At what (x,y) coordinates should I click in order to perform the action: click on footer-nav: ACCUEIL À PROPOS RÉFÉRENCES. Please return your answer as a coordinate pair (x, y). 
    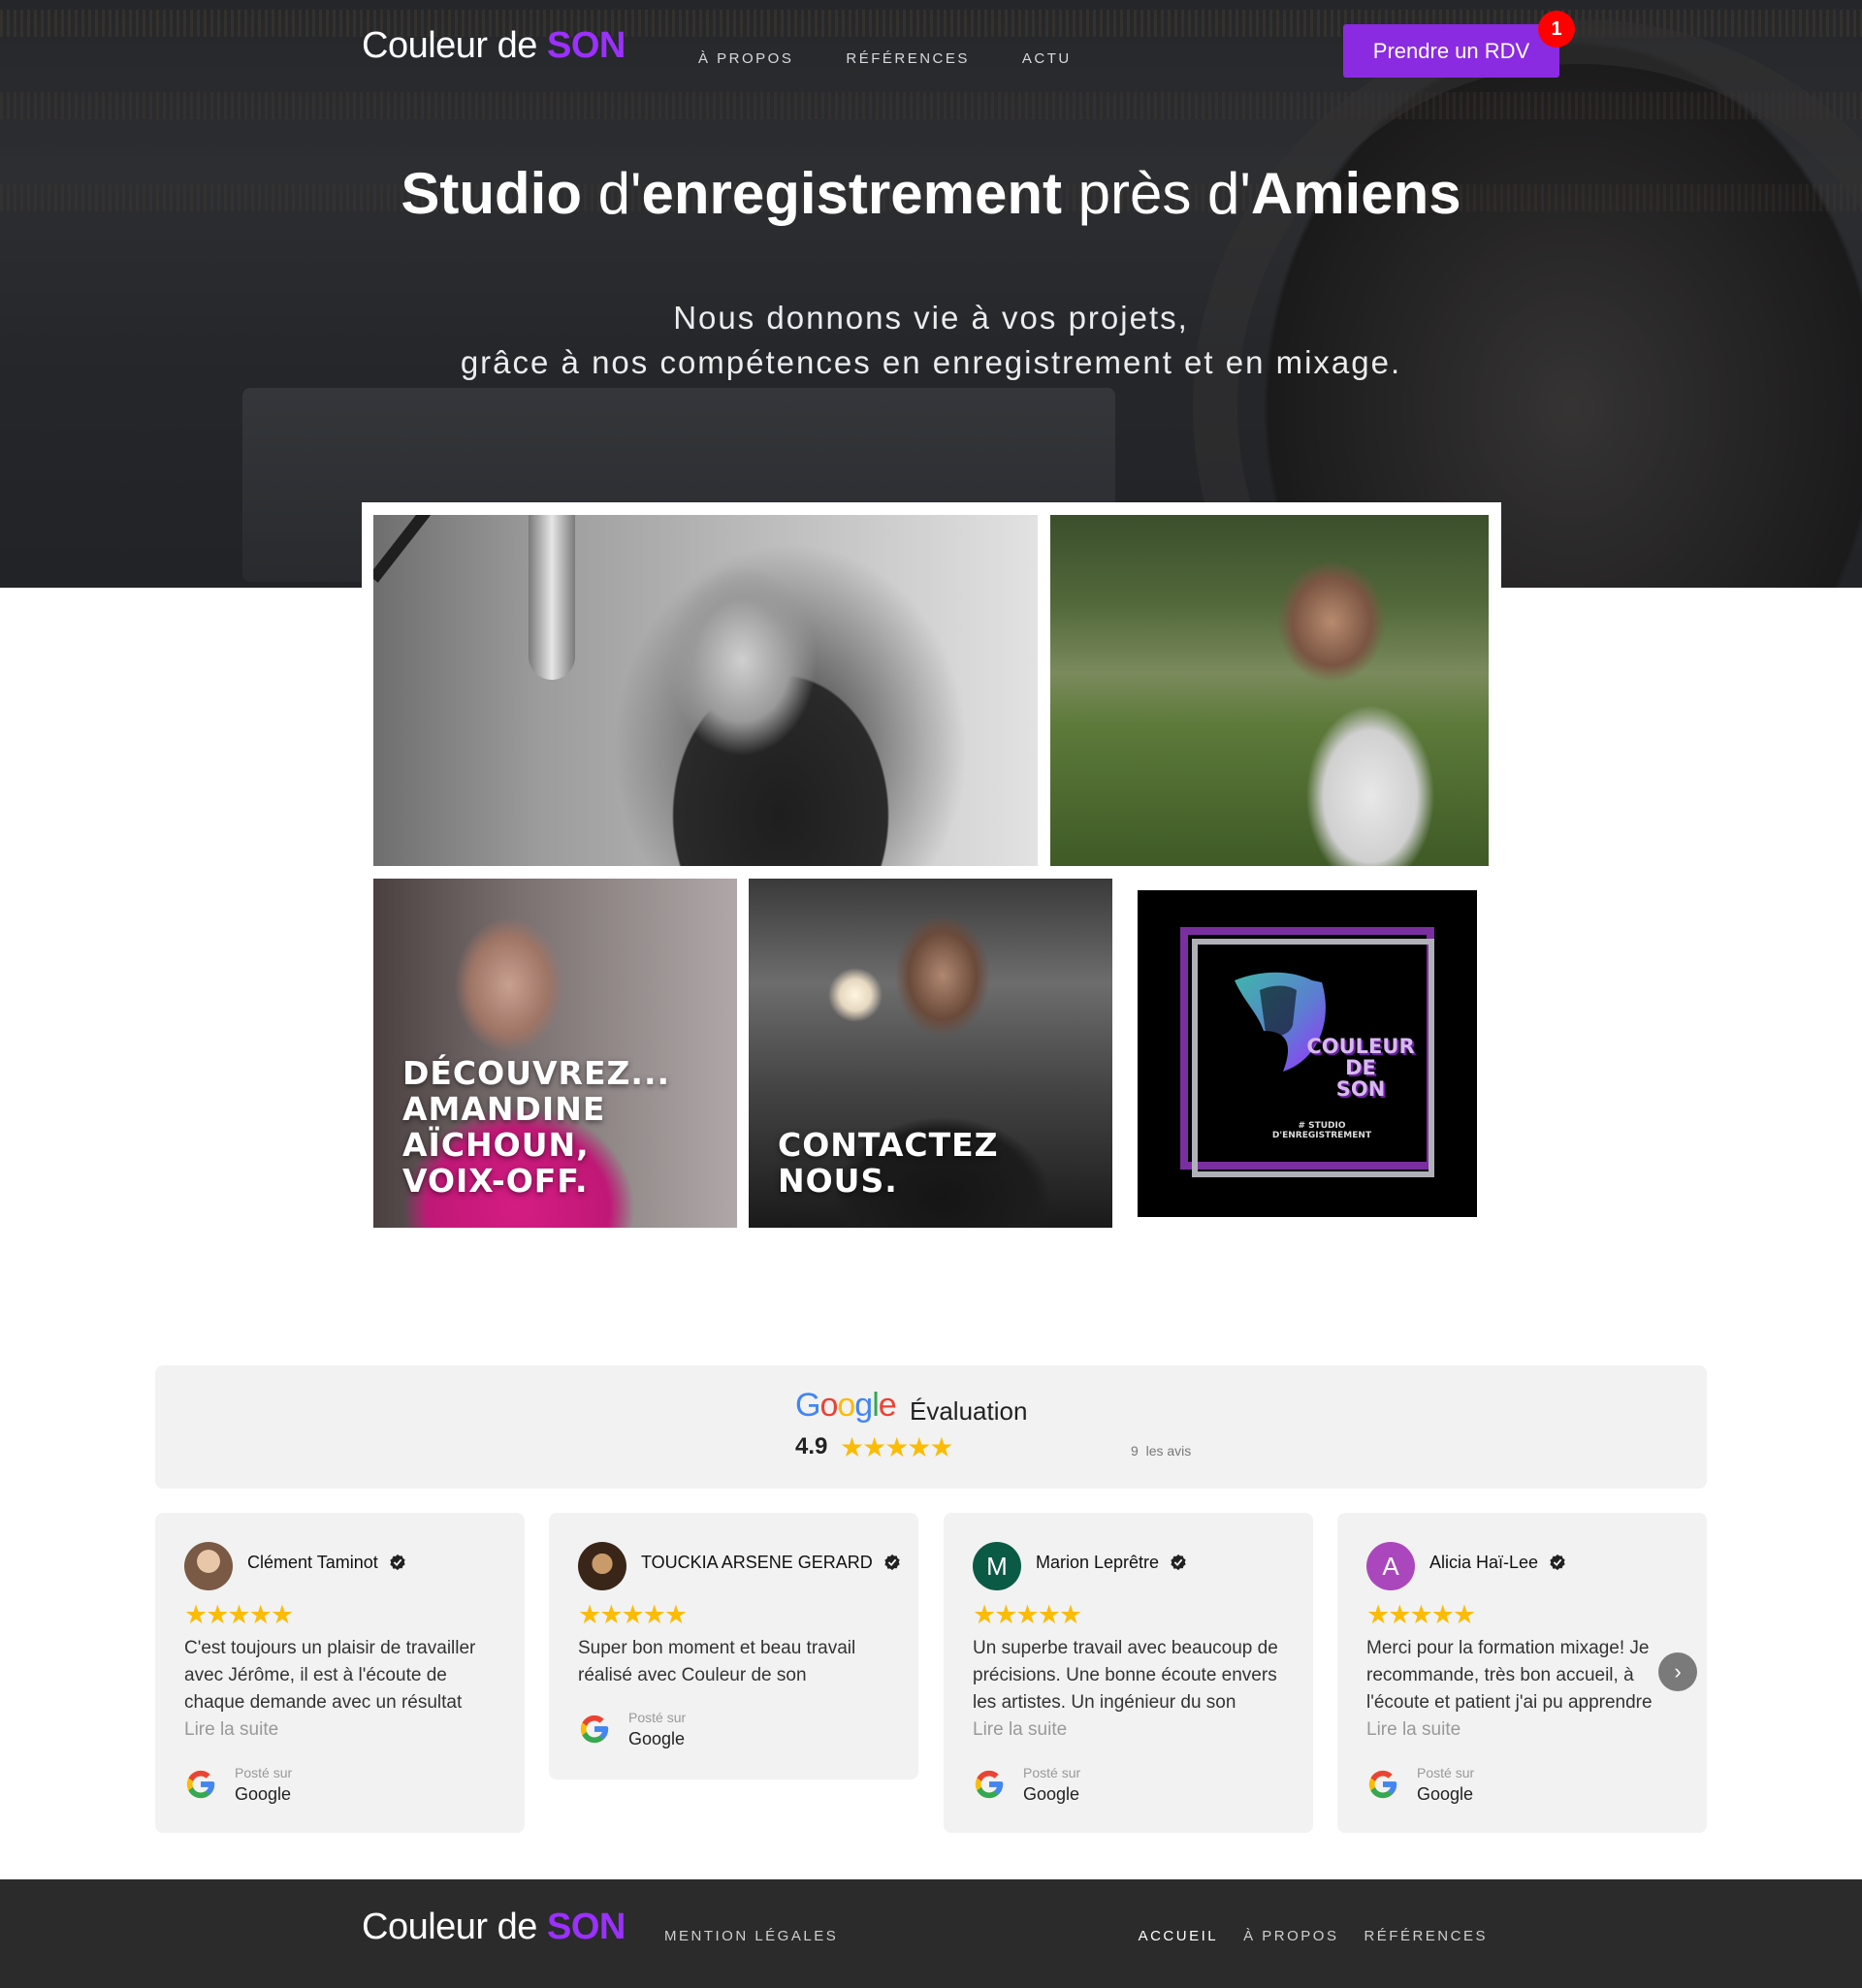
    Looking at the image, I should click on (1314, 1936).